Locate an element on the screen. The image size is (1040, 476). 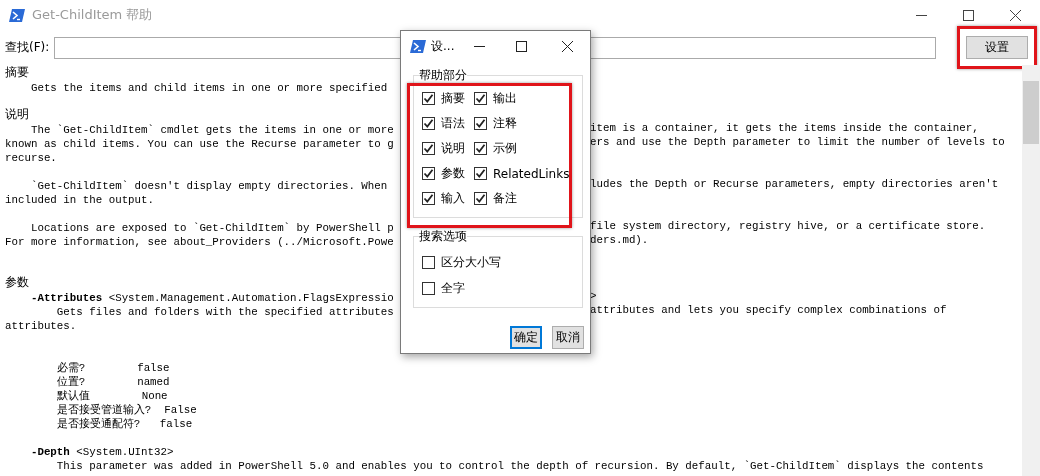
section-heading: 参数 is located at coordinates (17, 282).